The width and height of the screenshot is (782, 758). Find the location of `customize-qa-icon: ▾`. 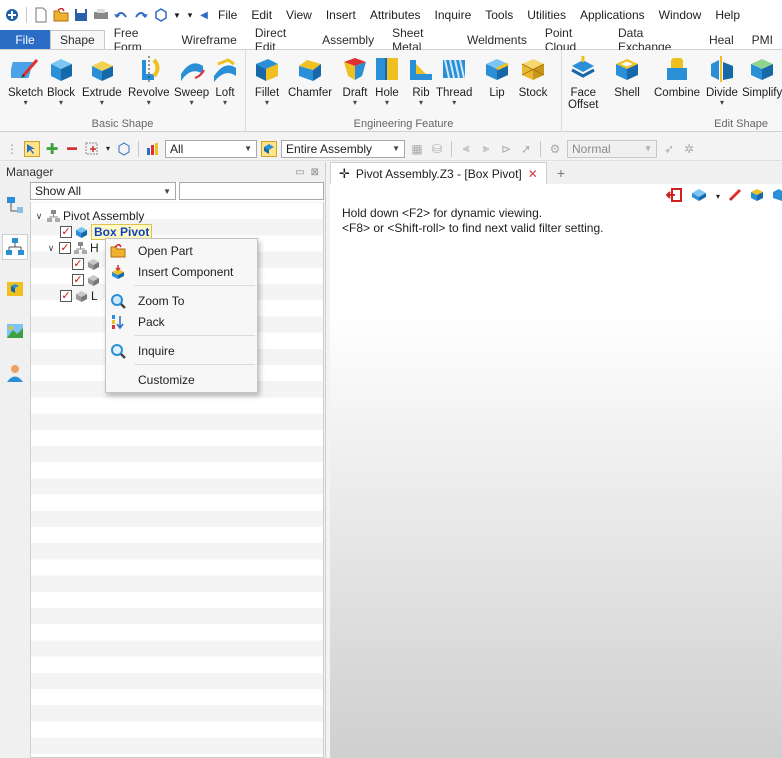

customize-qa-icon: ▾ is located at coordinates (190, 15).